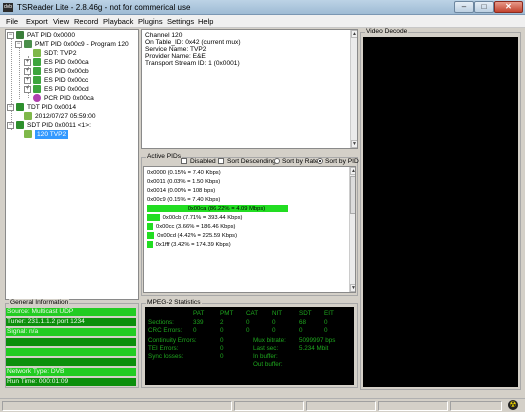  What do you see at coordinates (65, 116) in the screenshot?
I see `tree-label: 2012/07/27 05:59:00` at bounding box center [65, 116].